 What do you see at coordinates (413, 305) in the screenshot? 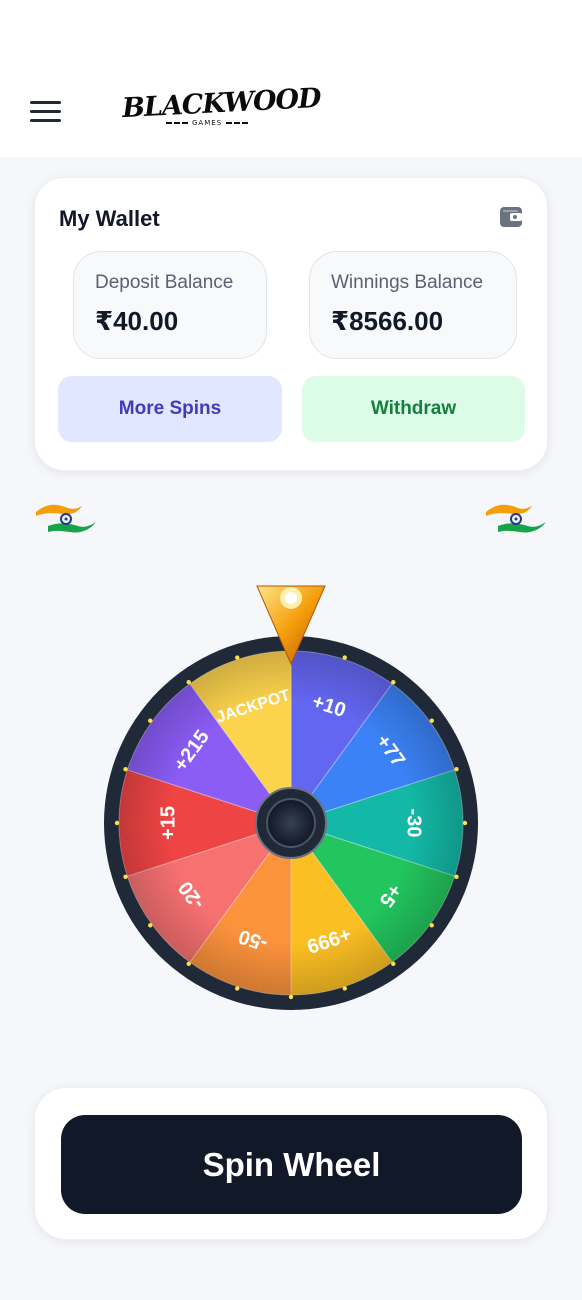
I see `winnings-balance-box: Winnings Balance ₹8566.00` at bounding box center [413, 305].